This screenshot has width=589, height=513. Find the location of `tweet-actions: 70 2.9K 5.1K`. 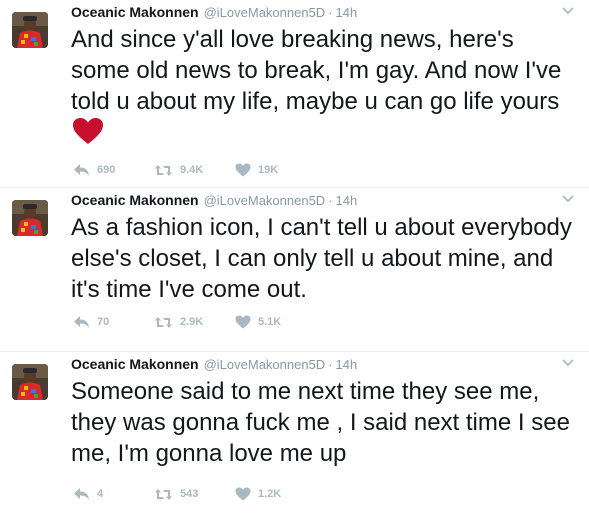

tweet-actions: 70 2.9K 5.1K is located at coordinates (194, 322).